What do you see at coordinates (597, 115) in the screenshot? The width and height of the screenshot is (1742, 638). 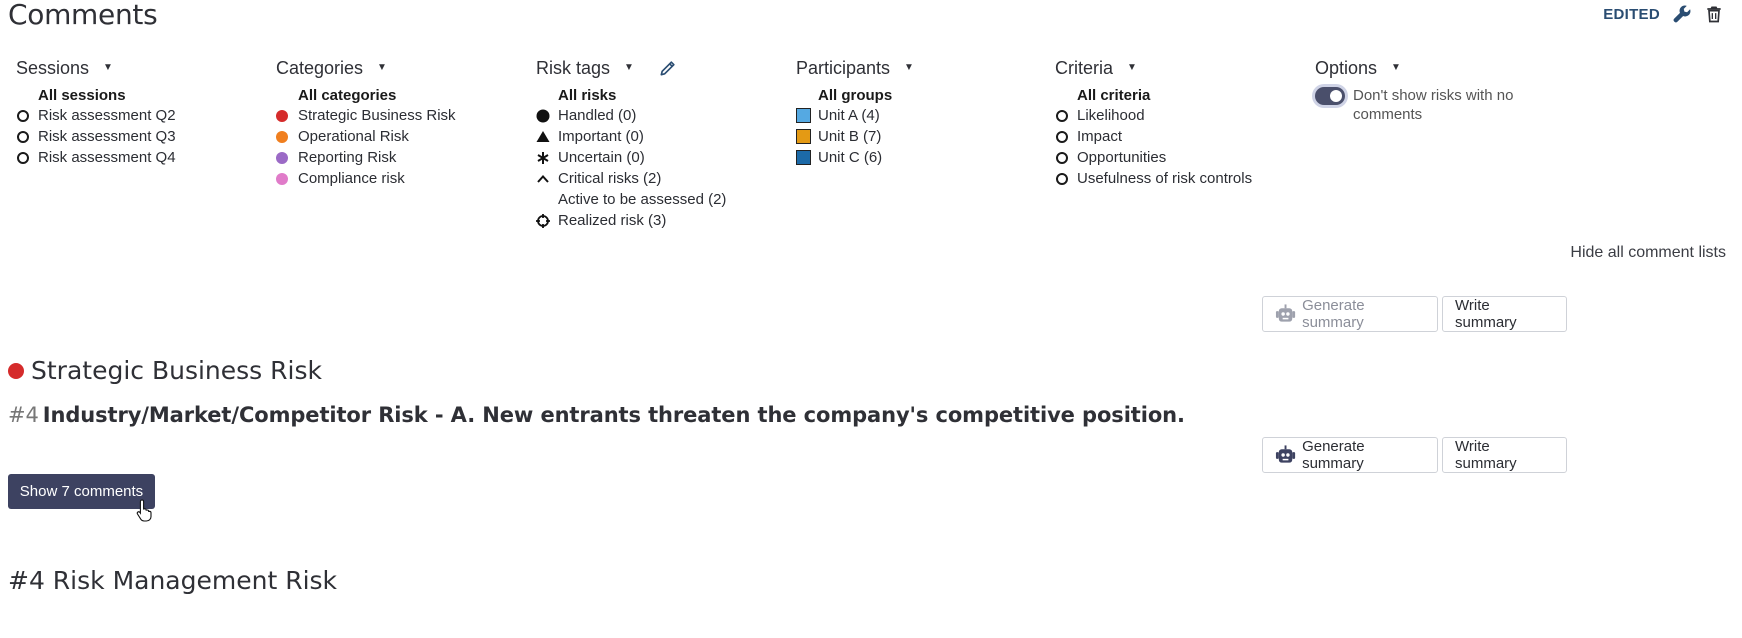 I see `risk-tag-label: Handled (0)` at bounding box center [597, 115].